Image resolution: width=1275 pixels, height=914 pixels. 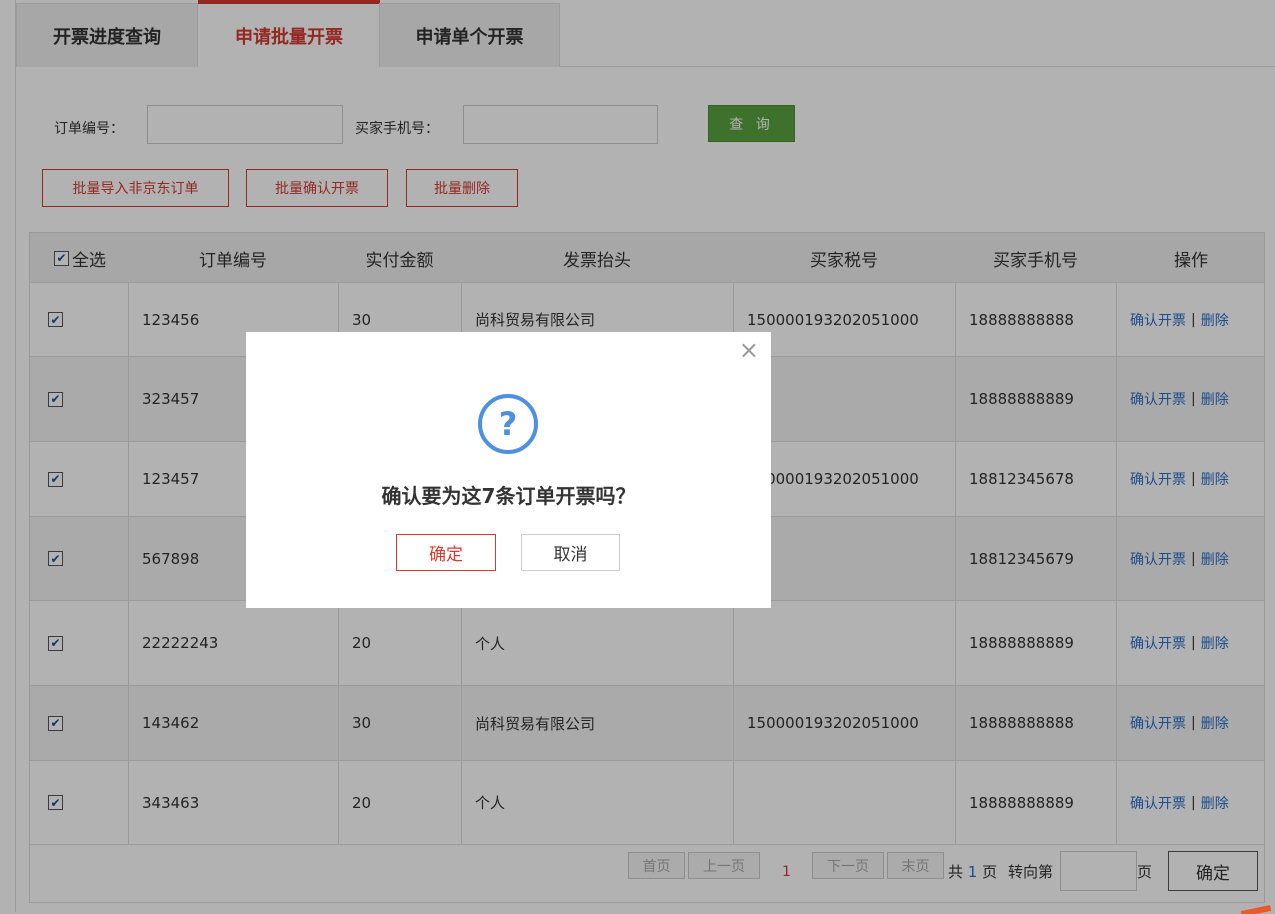 I want to click on close-icon: ×, so click(x=749, y=350).